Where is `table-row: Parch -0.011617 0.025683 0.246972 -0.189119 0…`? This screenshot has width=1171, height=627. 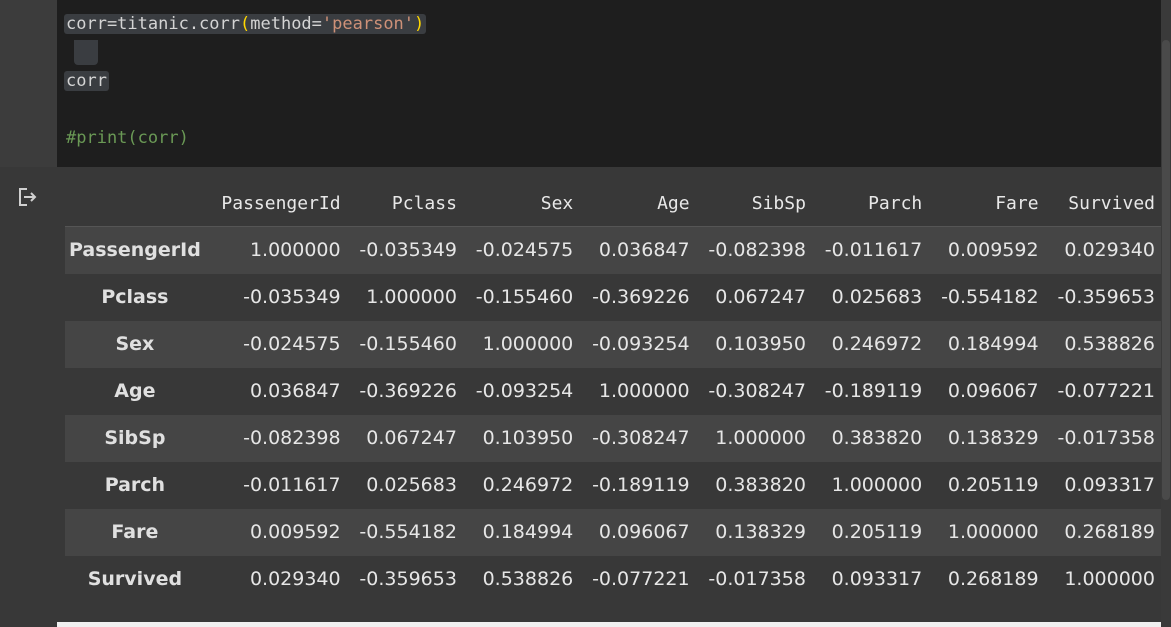 table-row: Parch -0.011617 0.025683 0.246972 -0.189119 0… is located at coordinates (613, 485).